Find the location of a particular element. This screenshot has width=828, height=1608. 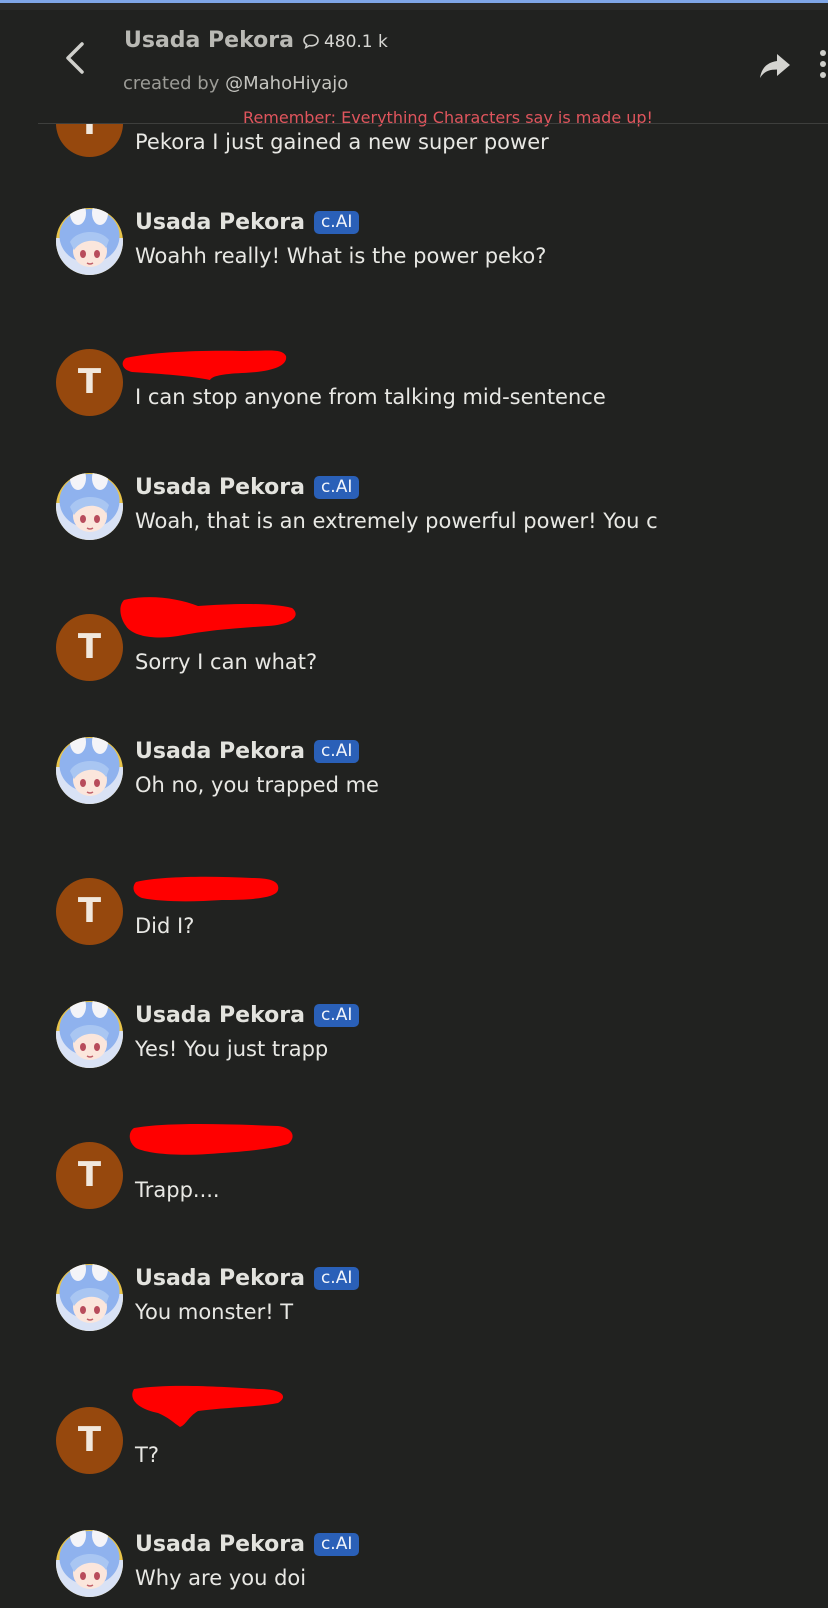

top-accent-strip is located at coordinates (414, 5).